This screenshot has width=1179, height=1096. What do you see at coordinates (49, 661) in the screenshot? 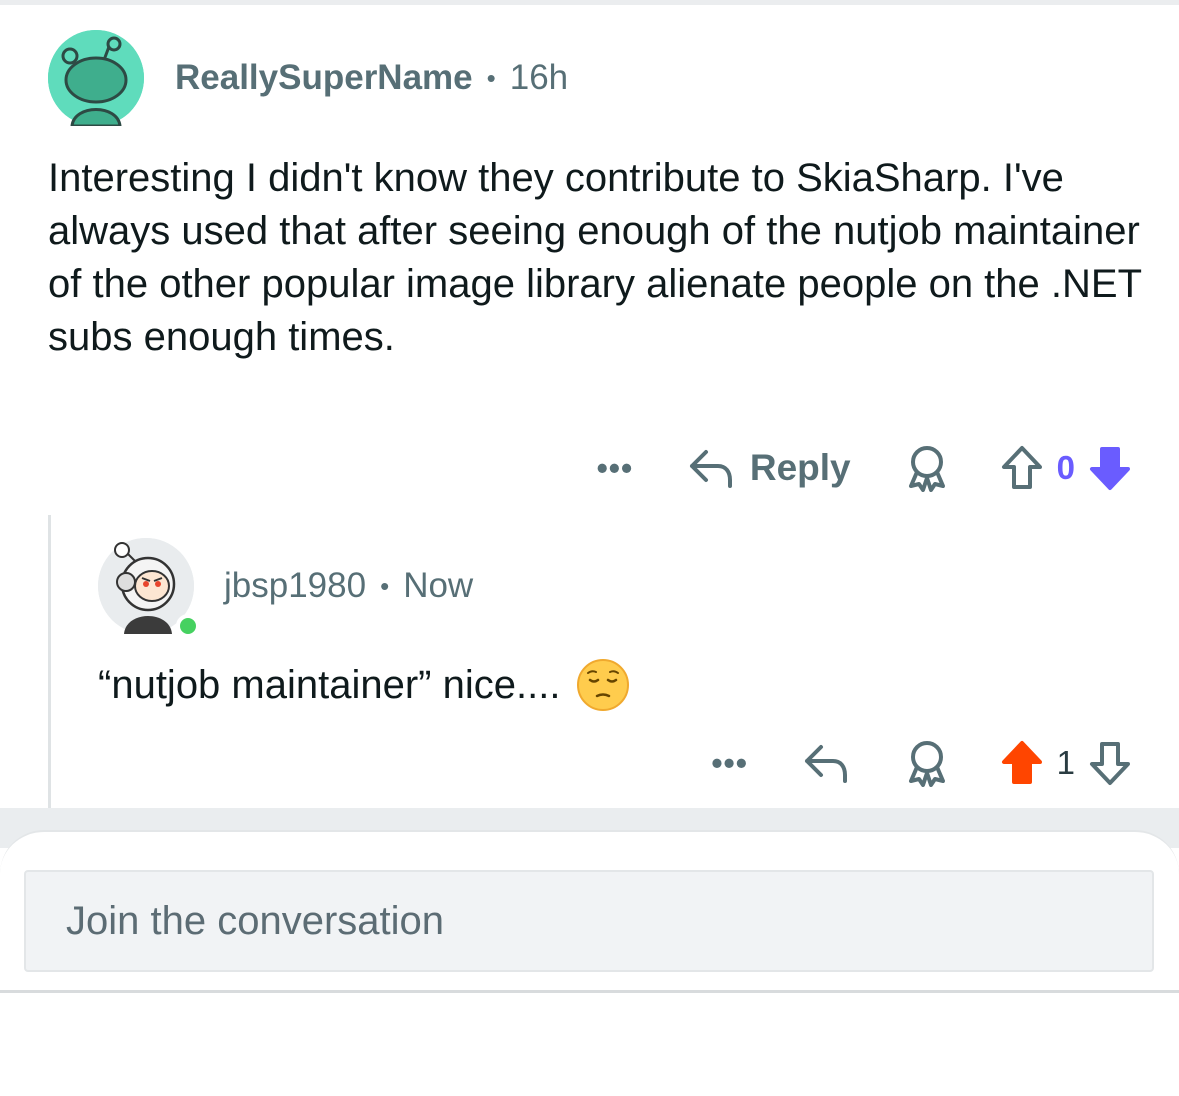
I see `thread-line` at bounding box center [49, 661].